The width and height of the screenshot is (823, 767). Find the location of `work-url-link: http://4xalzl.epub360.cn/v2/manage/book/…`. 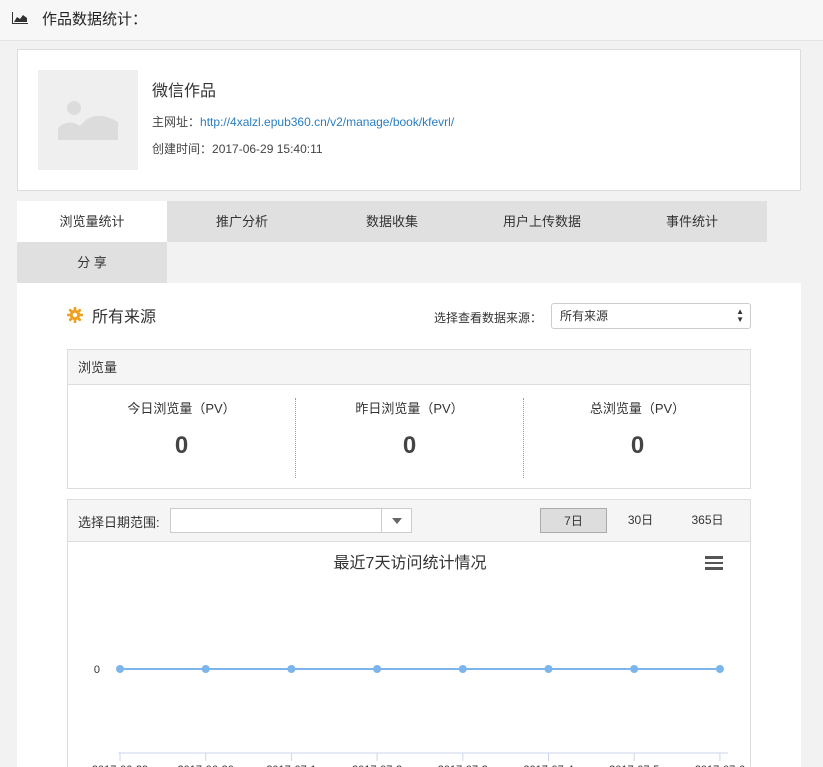

work-url-link: http://4xalzl.epub360.cn/v2/manage/book/… is located at coordinates (327, 122).